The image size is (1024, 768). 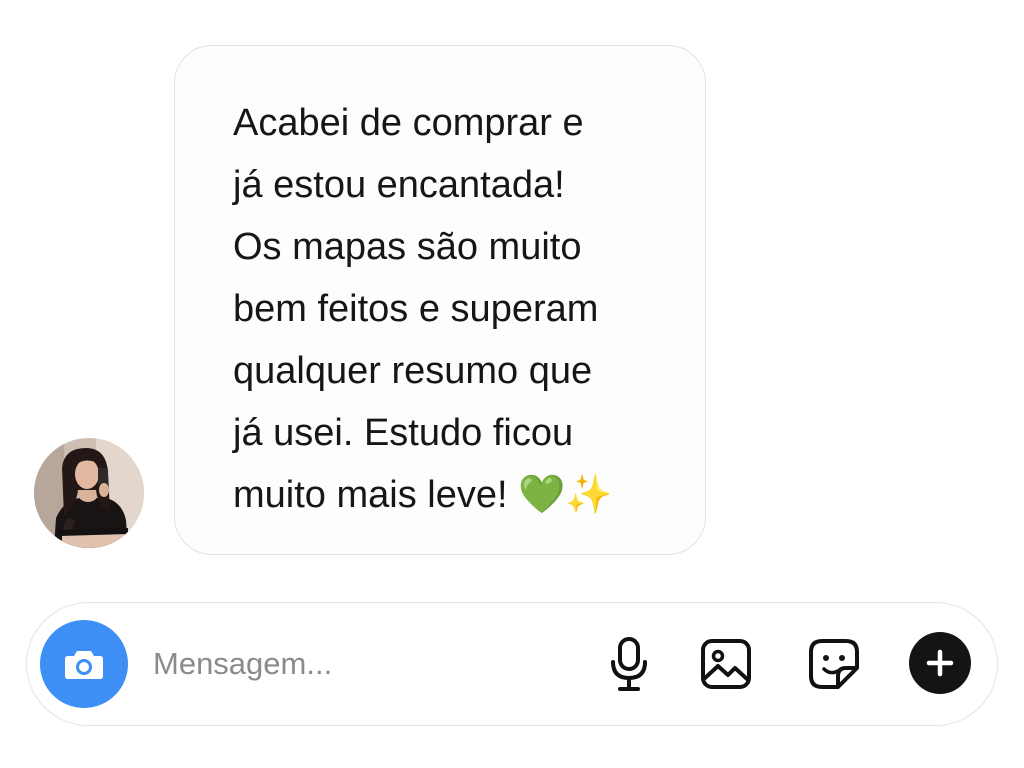 I want to click on profile-photo-icon, so click(x=89, y=493).